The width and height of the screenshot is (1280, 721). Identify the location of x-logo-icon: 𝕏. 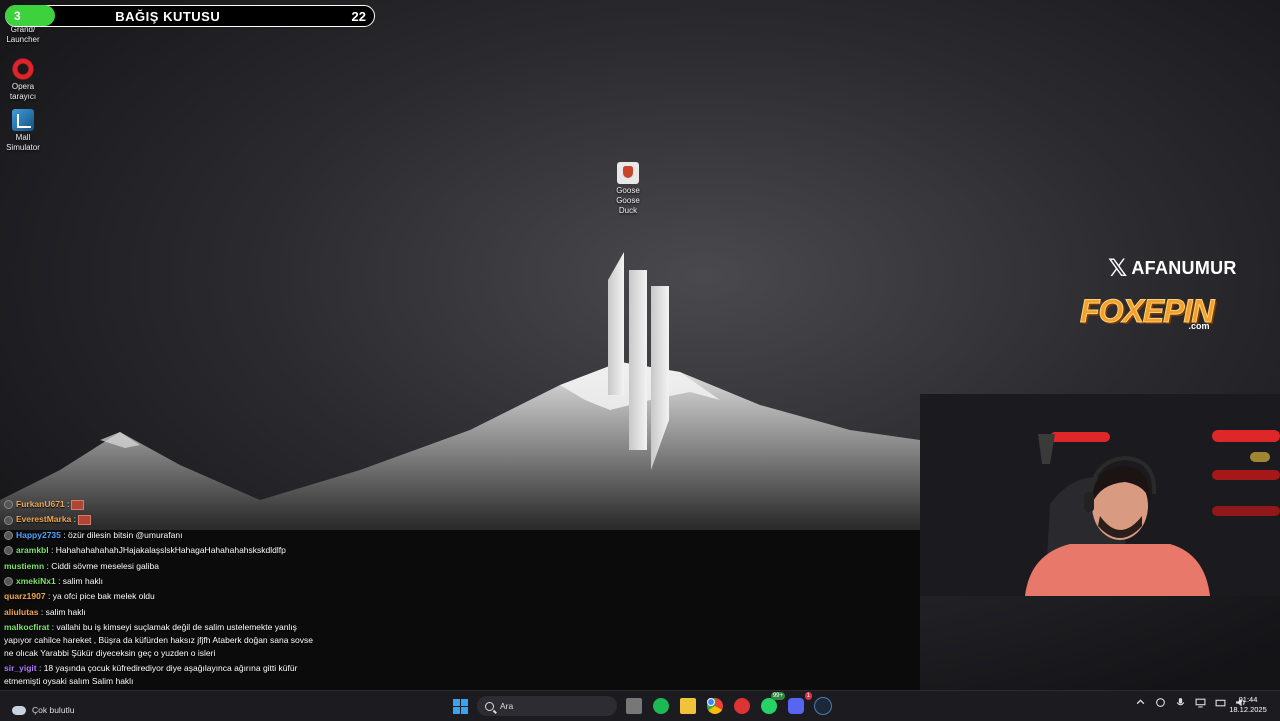
(1118, 268).